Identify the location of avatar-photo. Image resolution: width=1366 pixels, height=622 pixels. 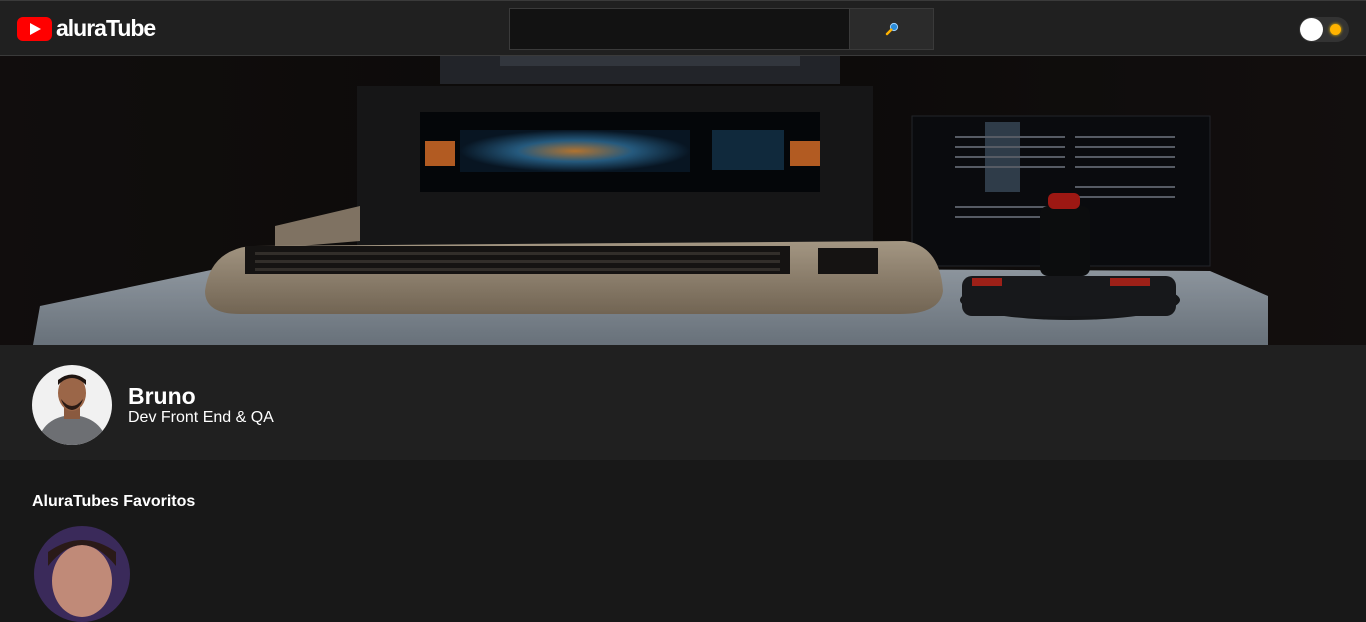
(72, 405).